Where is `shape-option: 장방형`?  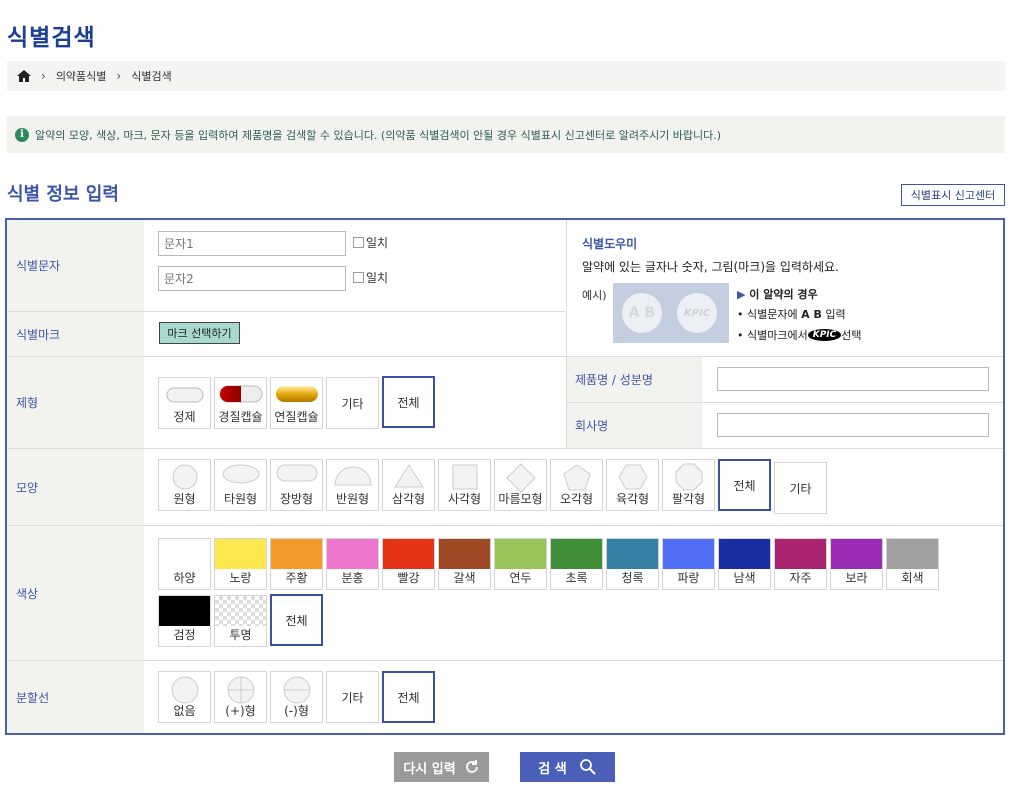
shape-option: 장방형 is located at coordinates (296, 485).